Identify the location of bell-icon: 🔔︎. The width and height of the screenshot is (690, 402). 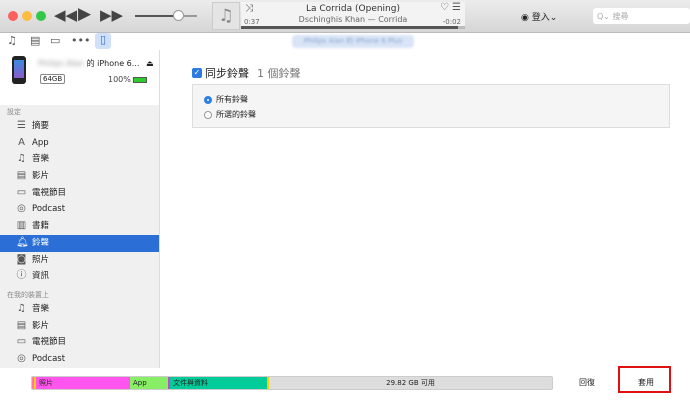
(22, 242).